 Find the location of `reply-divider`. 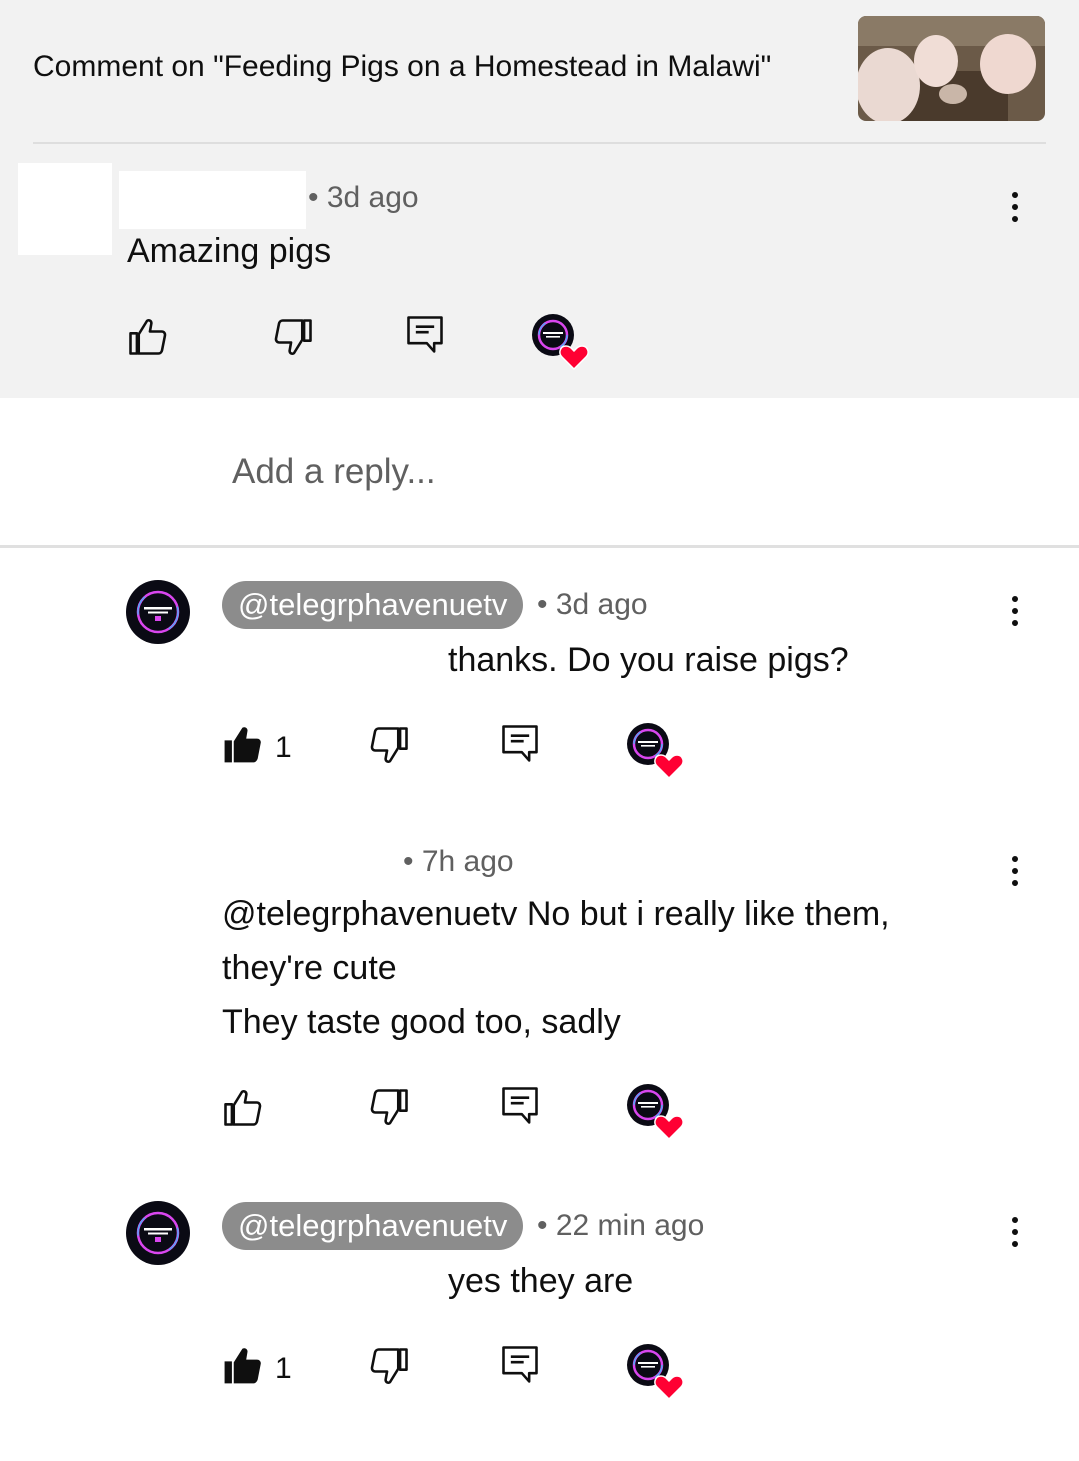

reply-divider is located at coordinates (539, 546).